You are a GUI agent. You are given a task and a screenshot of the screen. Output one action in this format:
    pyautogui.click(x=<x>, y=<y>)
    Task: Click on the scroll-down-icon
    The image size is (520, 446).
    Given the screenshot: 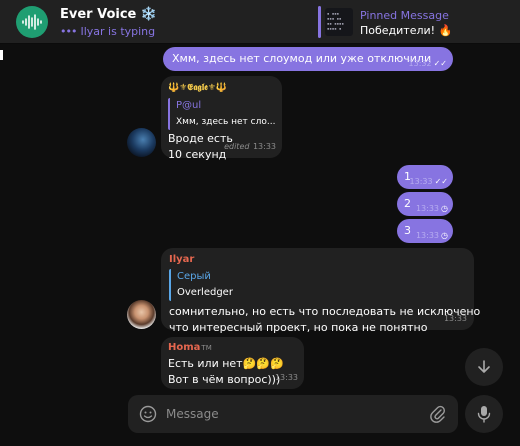 What is the action you would take?
    pyautogui.click(x=484, y=366)
    